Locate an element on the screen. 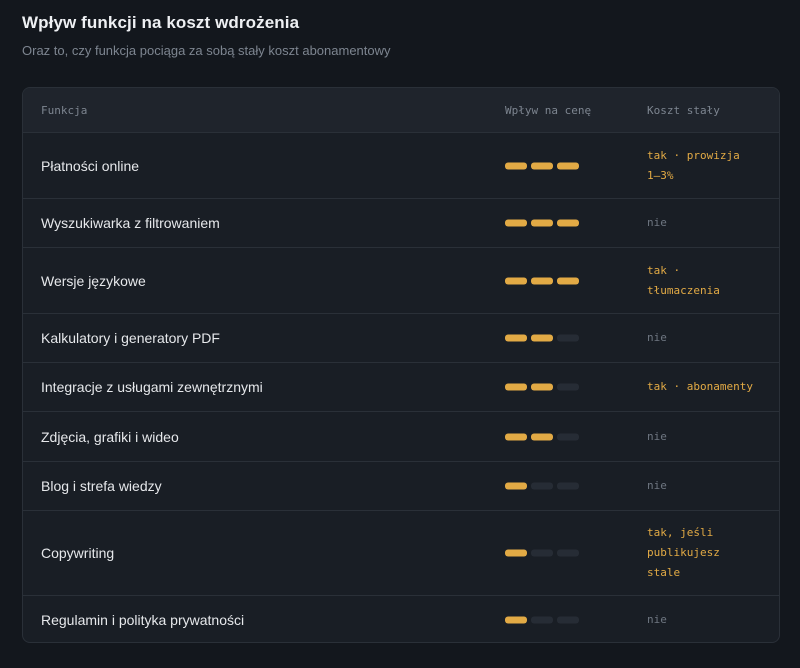 This screenshot has width=800, height=668. feature-name: Blog i strefa wiedzy is located at coordinates (101, 486).